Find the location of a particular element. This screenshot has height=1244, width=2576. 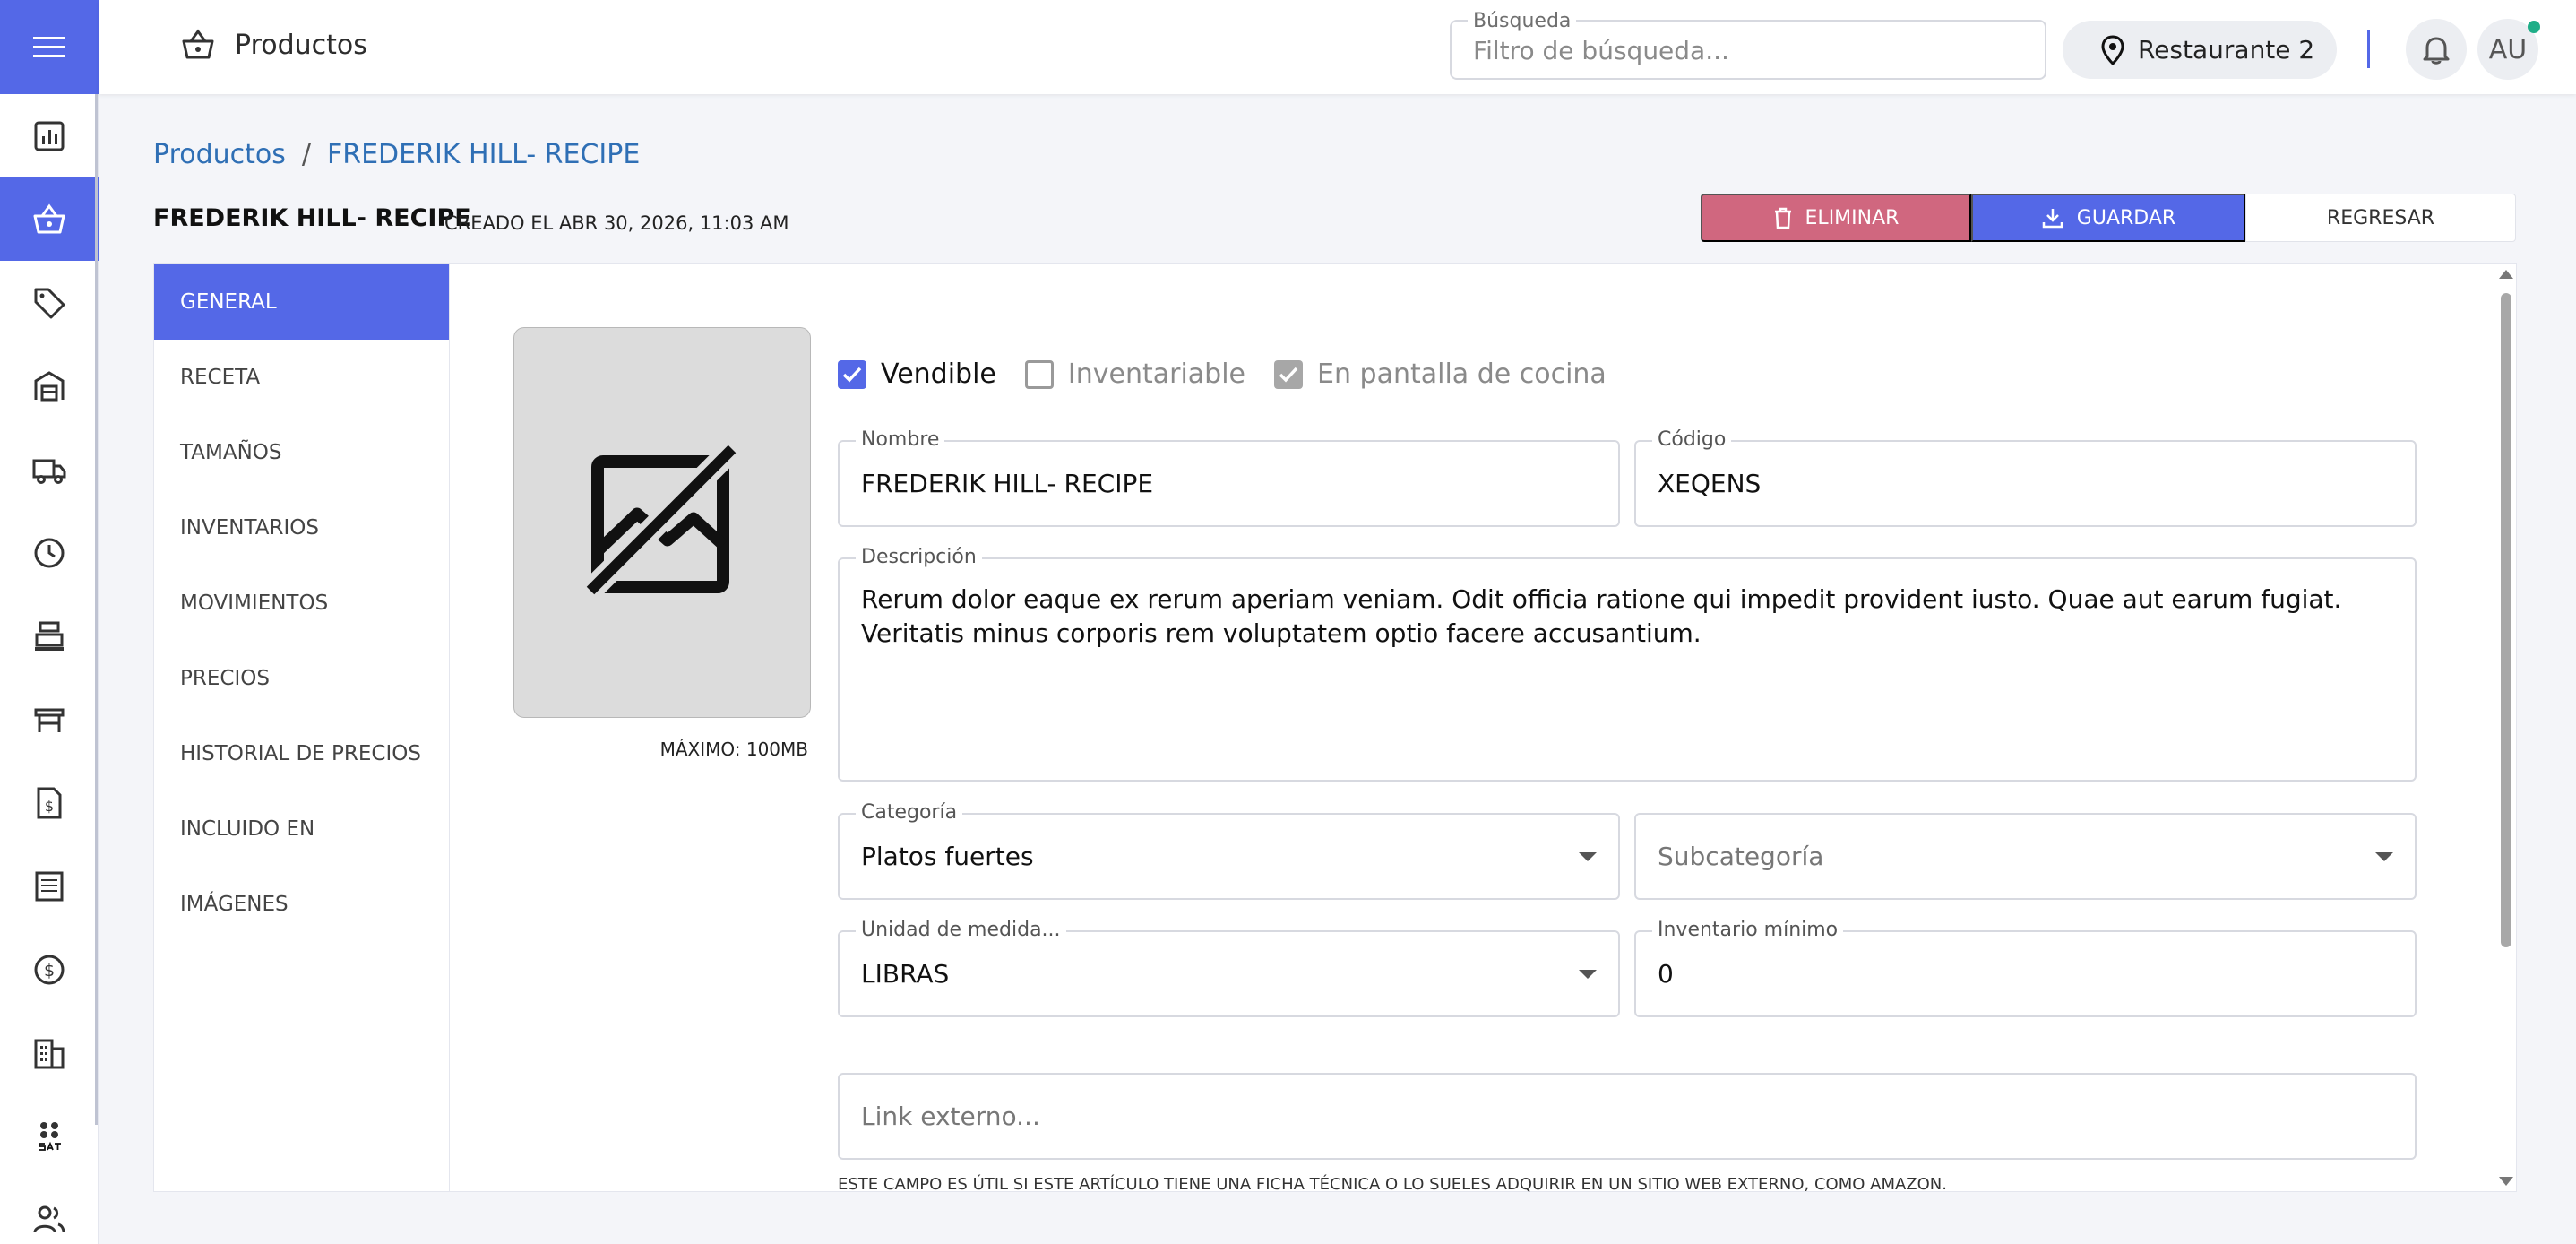

tag-icon is located at coordinates (49, 303).